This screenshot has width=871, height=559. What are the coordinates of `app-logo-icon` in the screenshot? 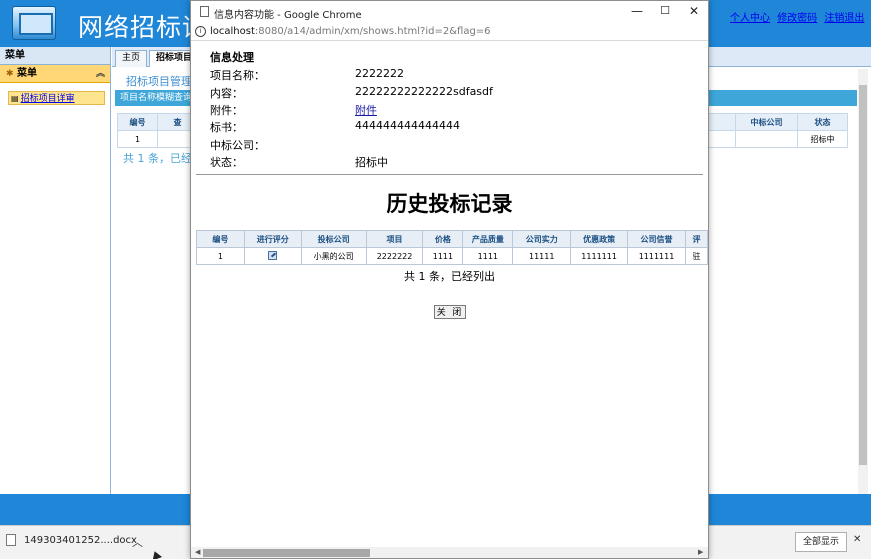 It's located at (34, 23).